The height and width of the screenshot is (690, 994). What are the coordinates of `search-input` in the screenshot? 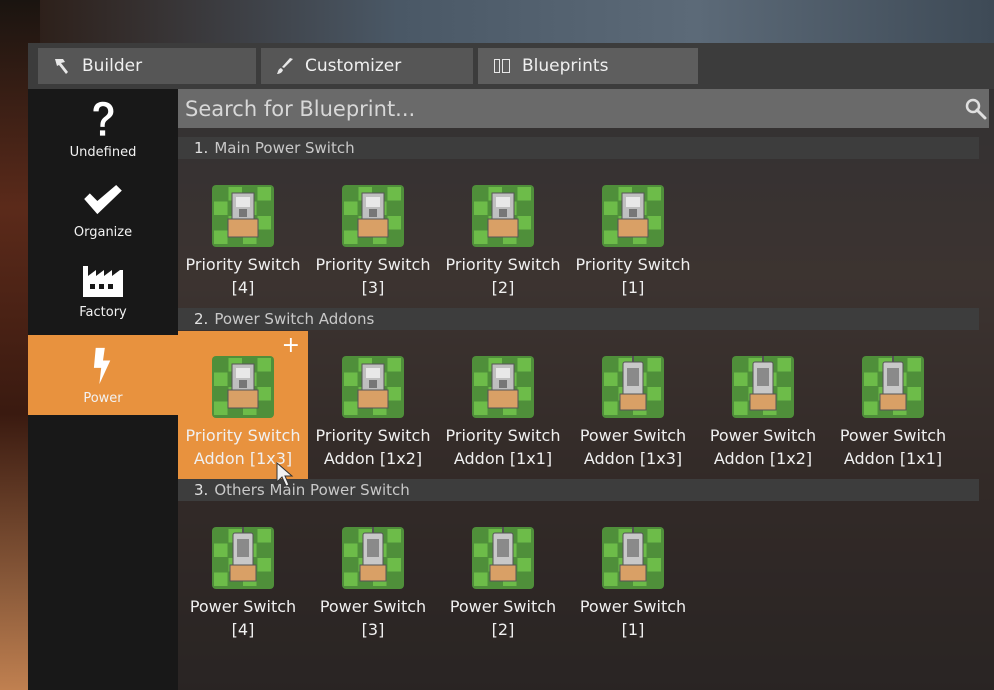 It's located at (565, 108).